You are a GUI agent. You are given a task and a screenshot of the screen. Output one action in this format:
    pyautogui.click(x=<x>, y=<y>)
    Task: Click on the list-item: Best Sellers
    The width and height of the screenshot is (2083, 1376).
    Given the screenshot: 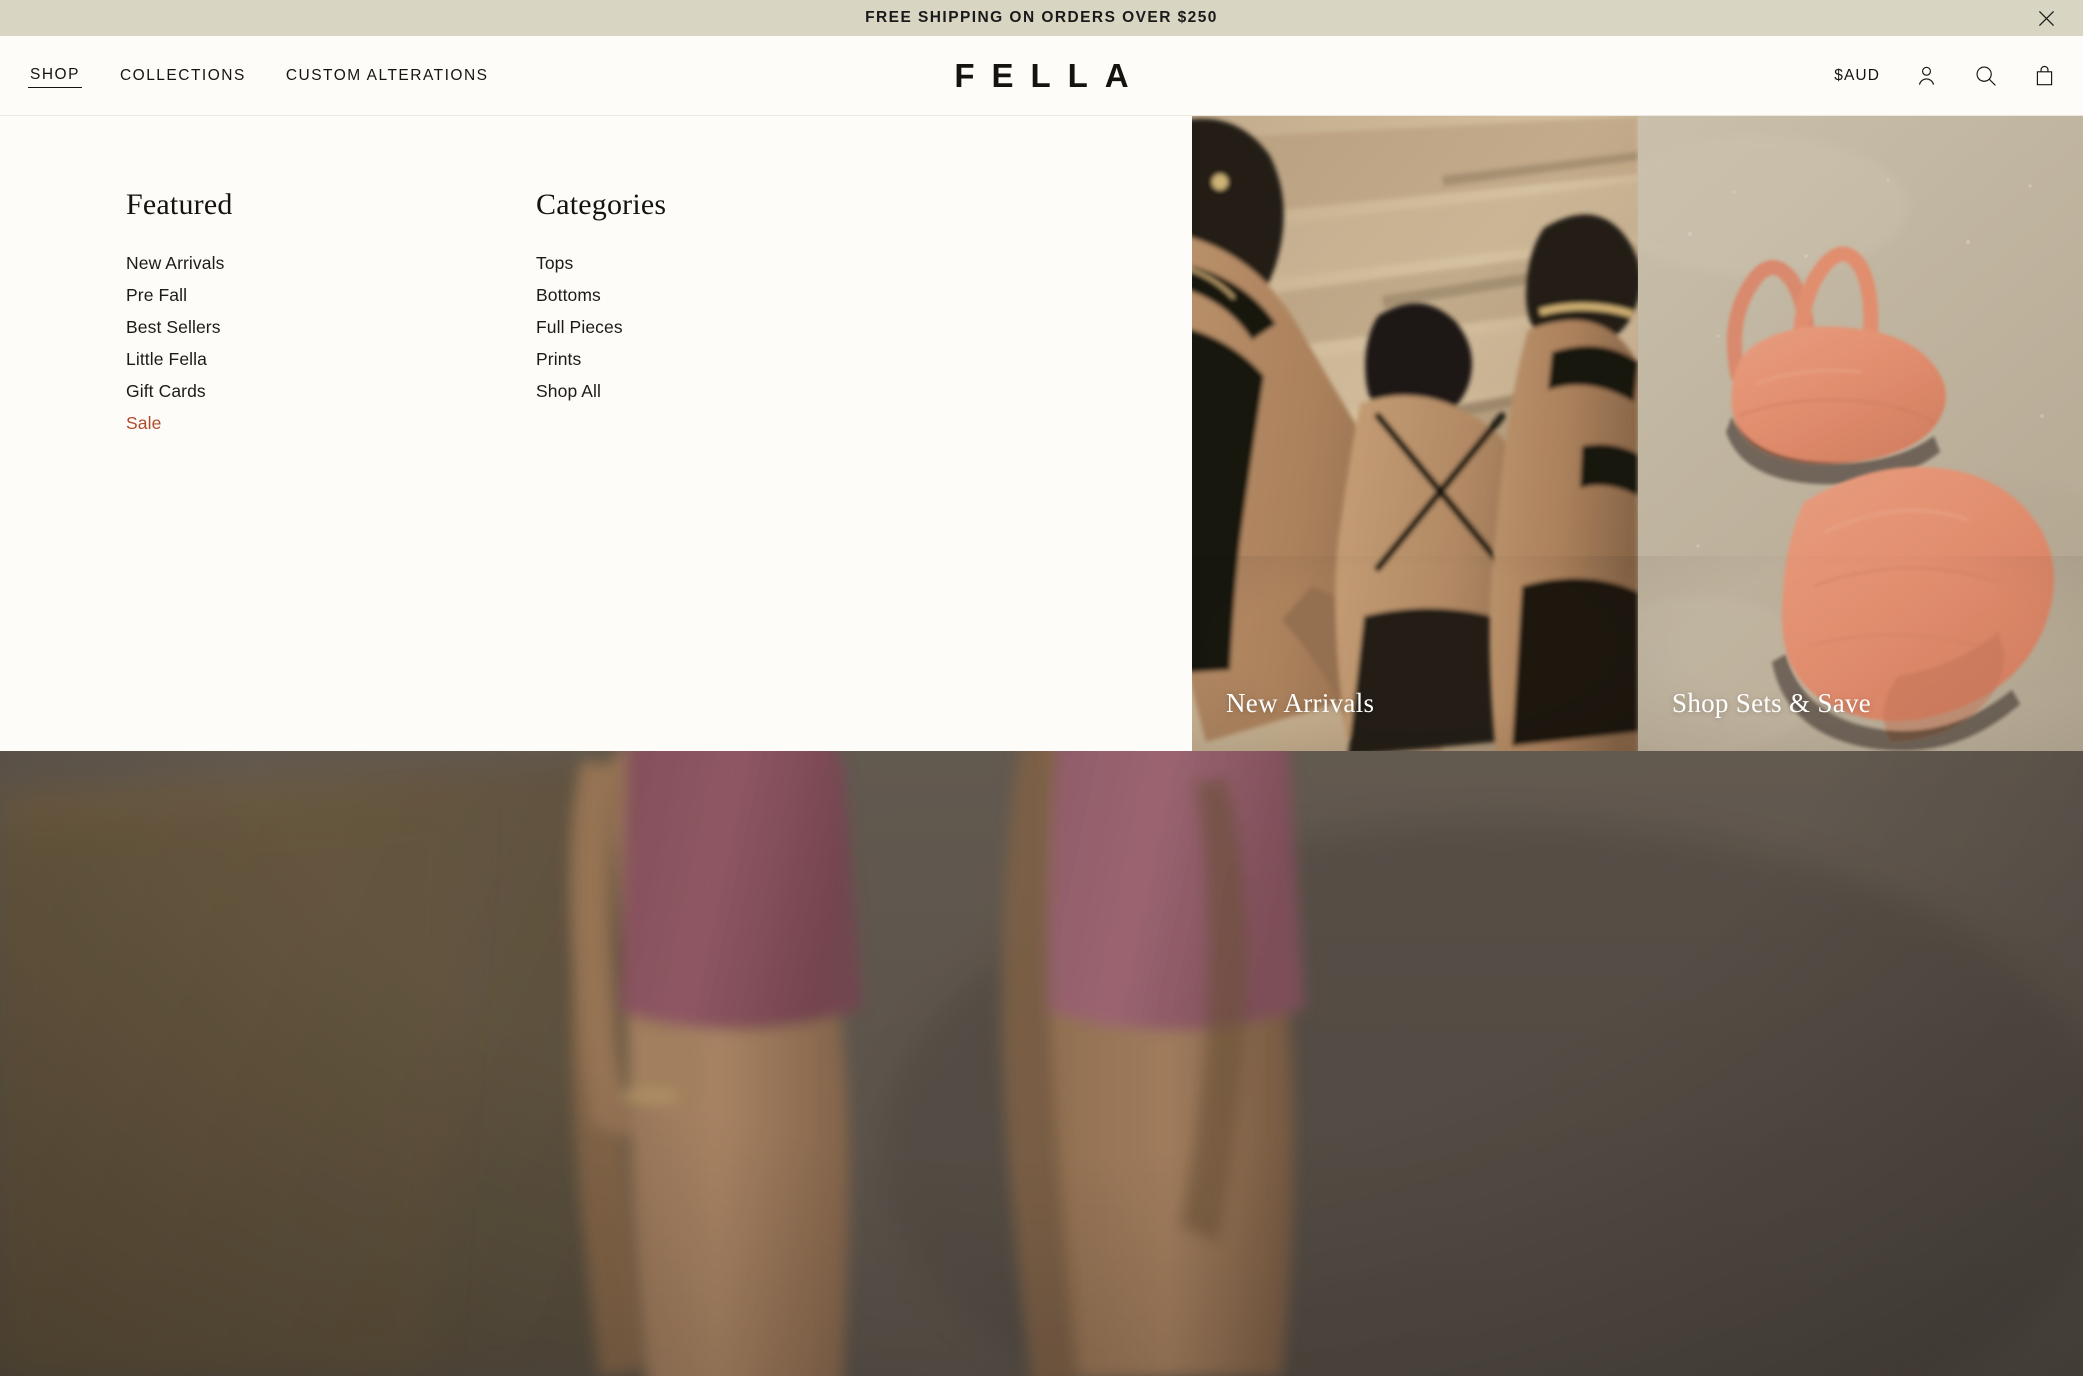 What is the action you would take?
    pyautogui.click(x=241, y=327)
    